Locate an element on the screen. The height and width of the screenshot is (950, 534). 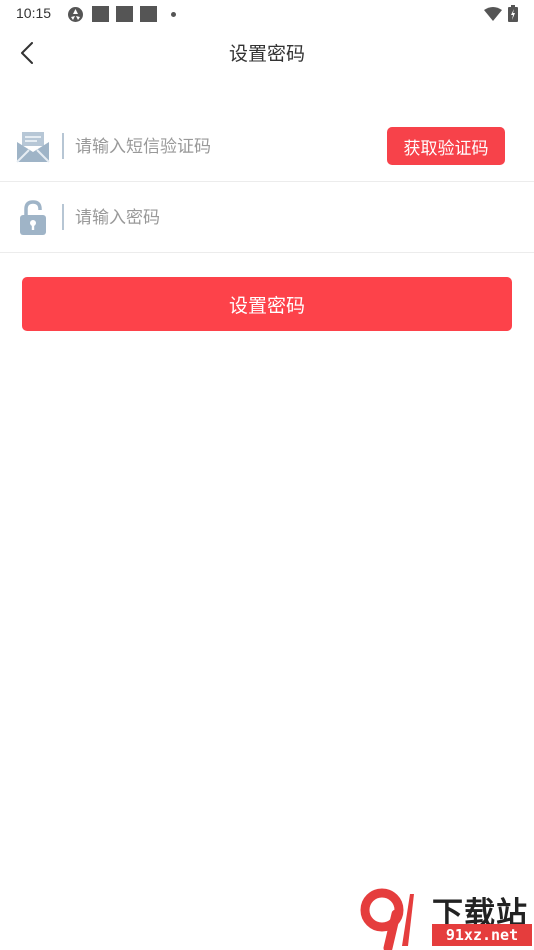
get-code-button: 获取验证码 is located at coordinates (446, 146).